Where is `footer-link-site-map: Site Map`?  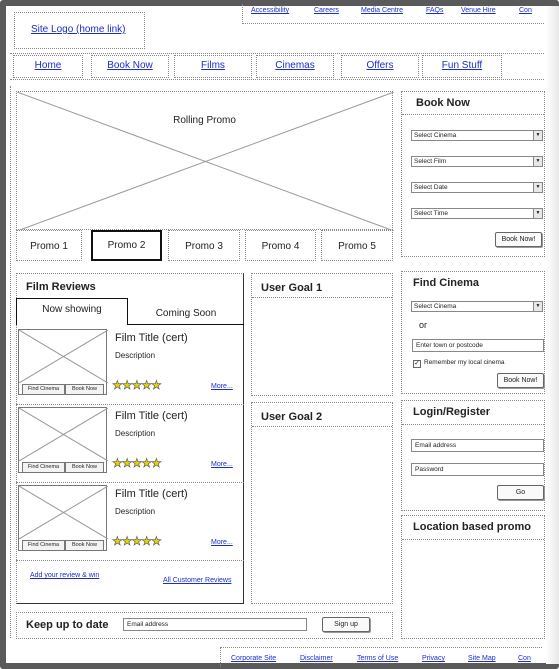
footer-link-site-map: Site Map is located at coordinates (482, 658).